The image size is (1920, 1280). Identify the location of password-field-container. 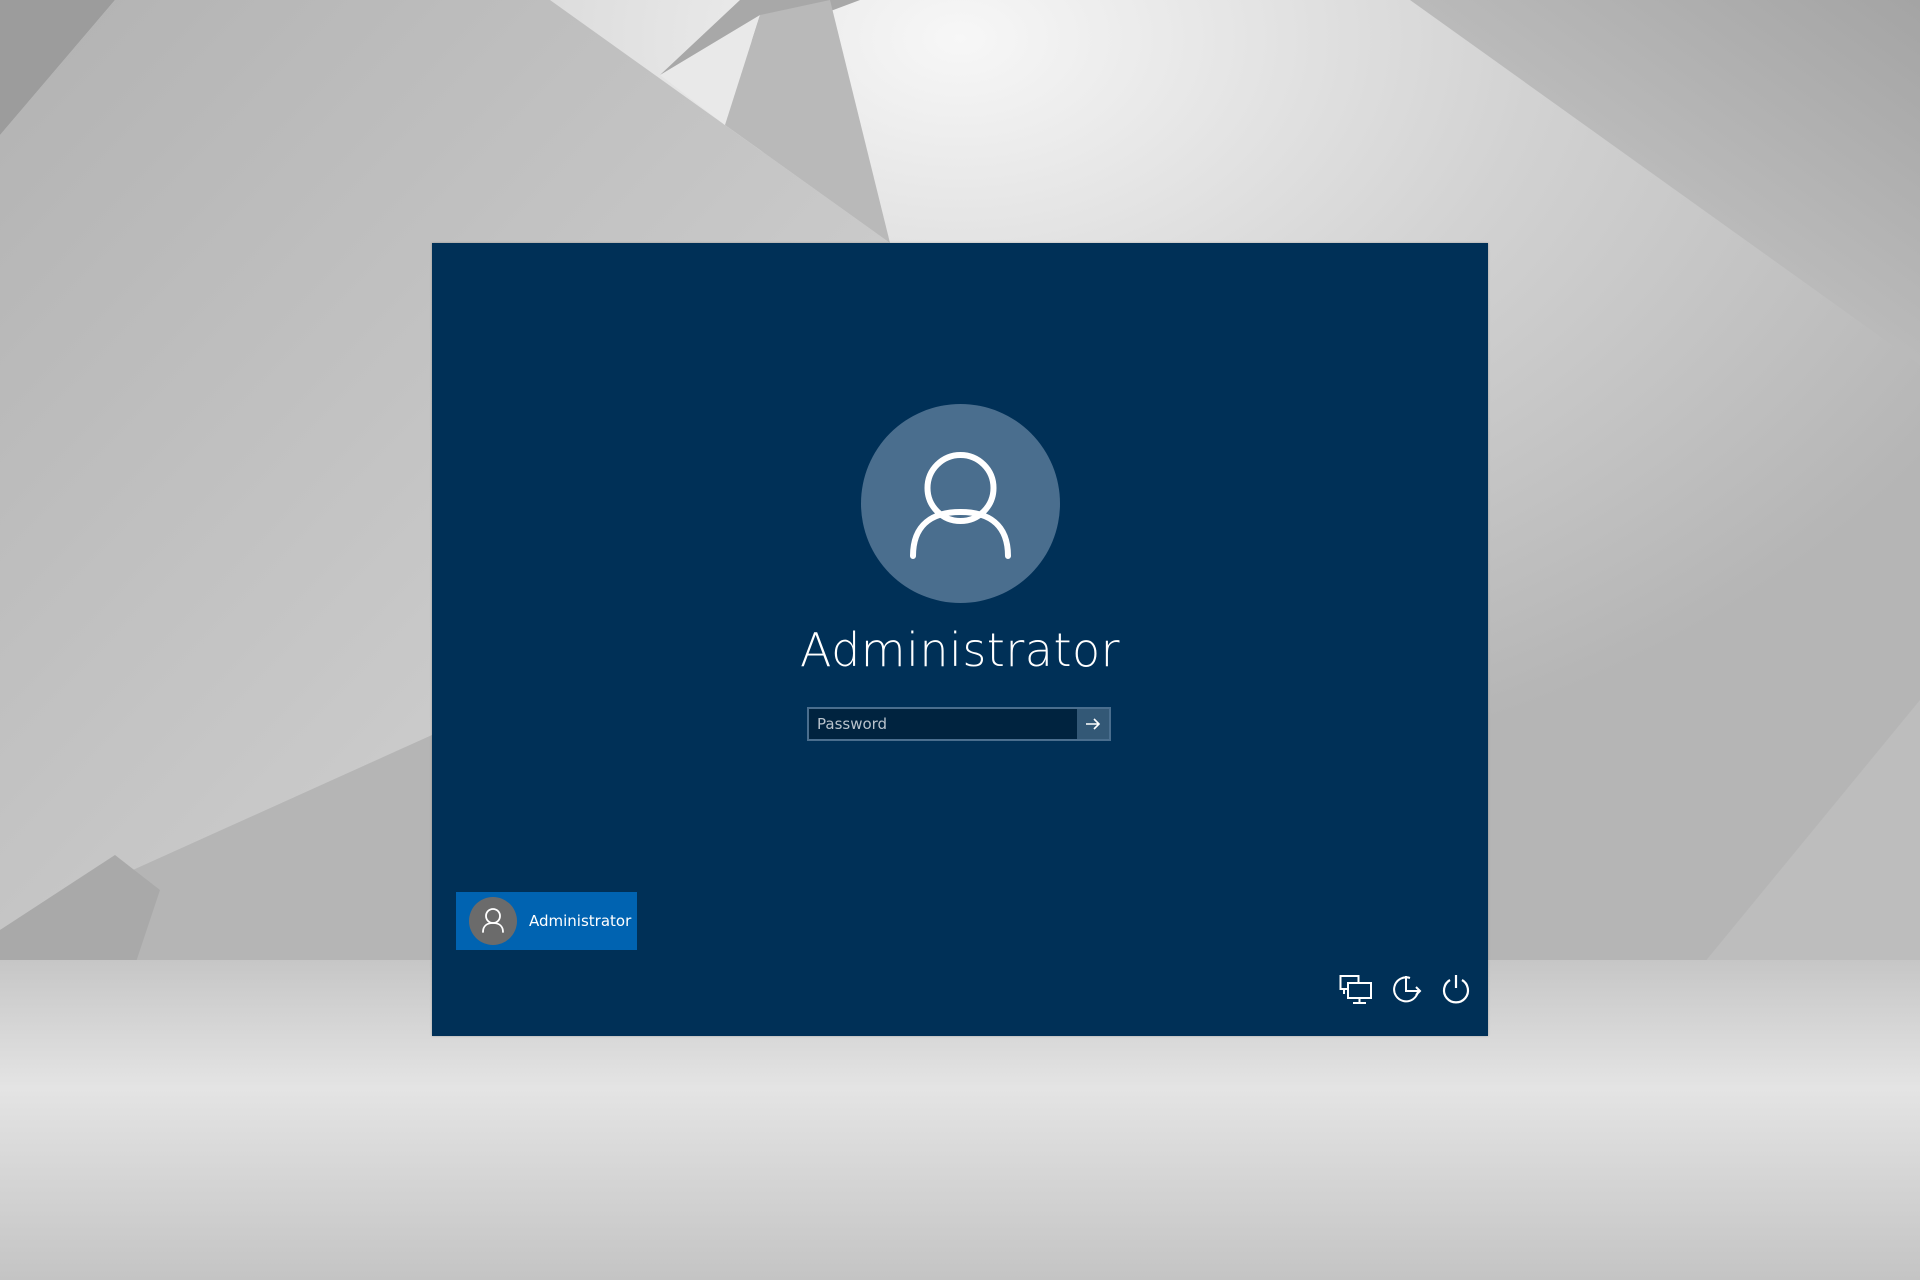
(959, 724).